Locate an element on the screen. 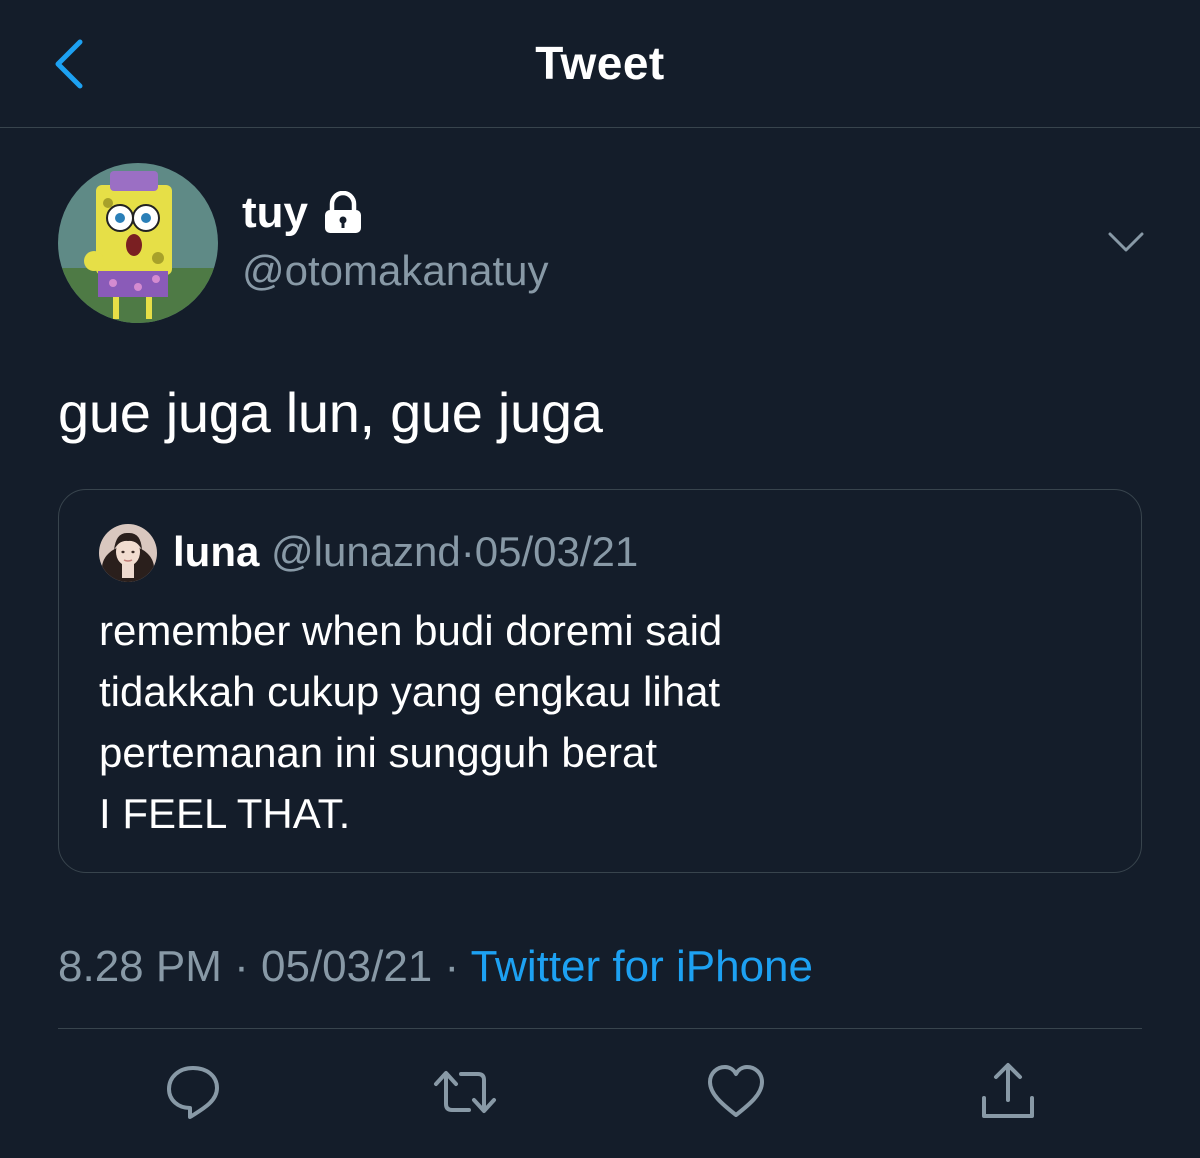  top-bar: Tweet is located at coordinates (600, 64).